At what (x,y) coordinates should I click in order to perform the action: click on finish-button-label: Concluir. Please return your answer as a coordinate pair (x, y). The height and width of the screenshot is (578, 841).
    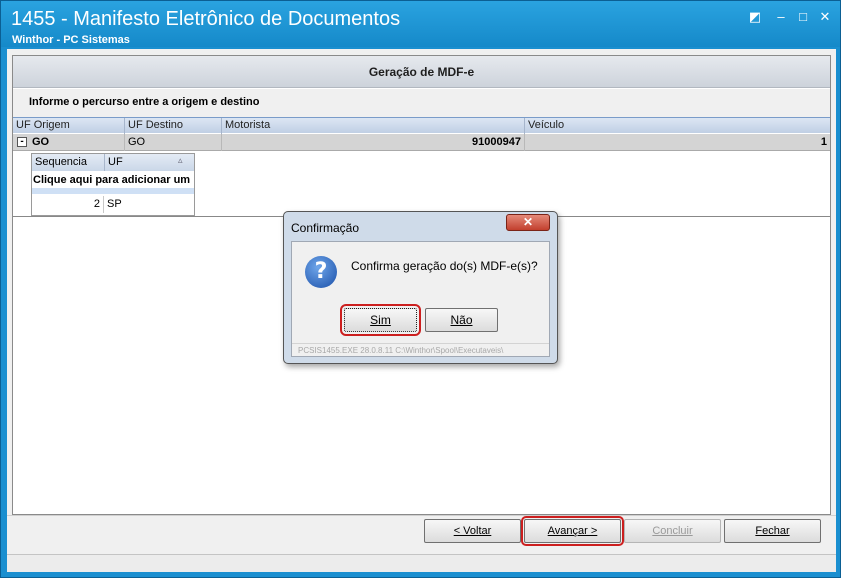
    Looking at the image, I should click on (672, 531).